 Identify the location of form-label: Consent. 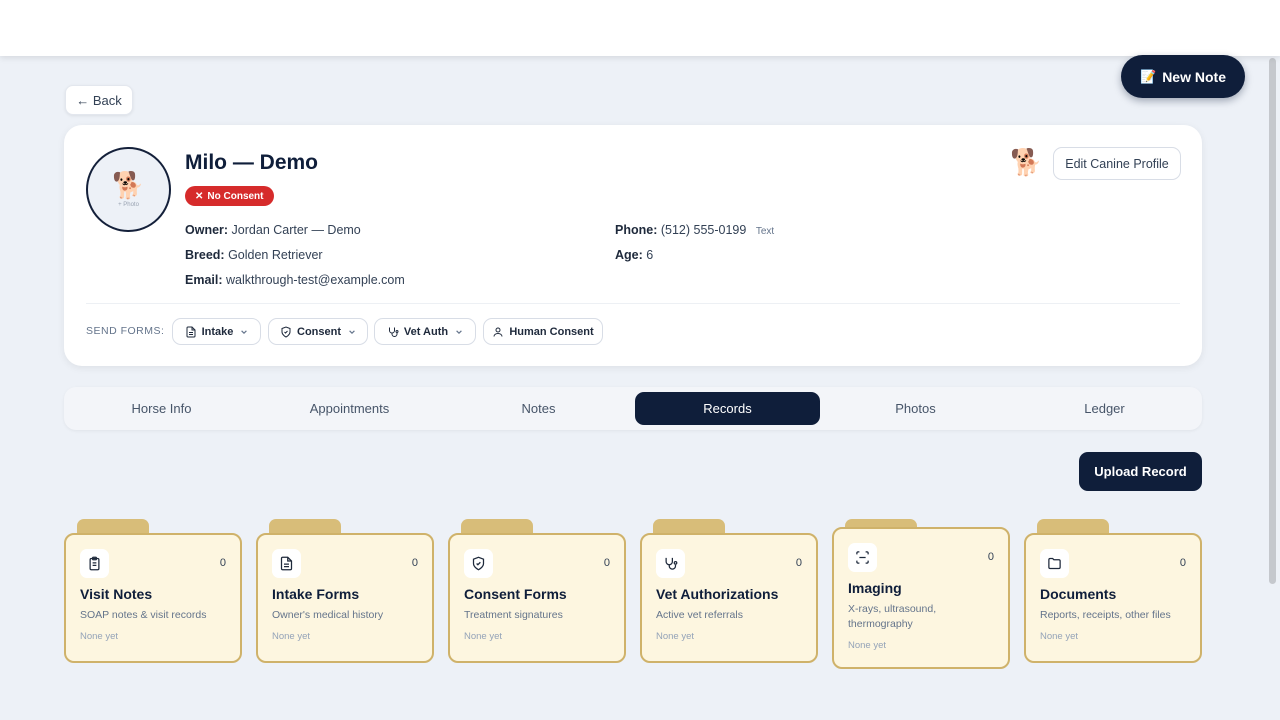
(319, 331).